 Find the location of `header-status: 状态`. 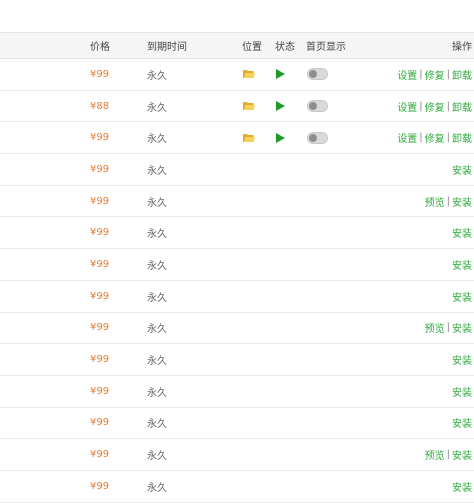

header-status: 状态 is located at coordinates (285, 47).